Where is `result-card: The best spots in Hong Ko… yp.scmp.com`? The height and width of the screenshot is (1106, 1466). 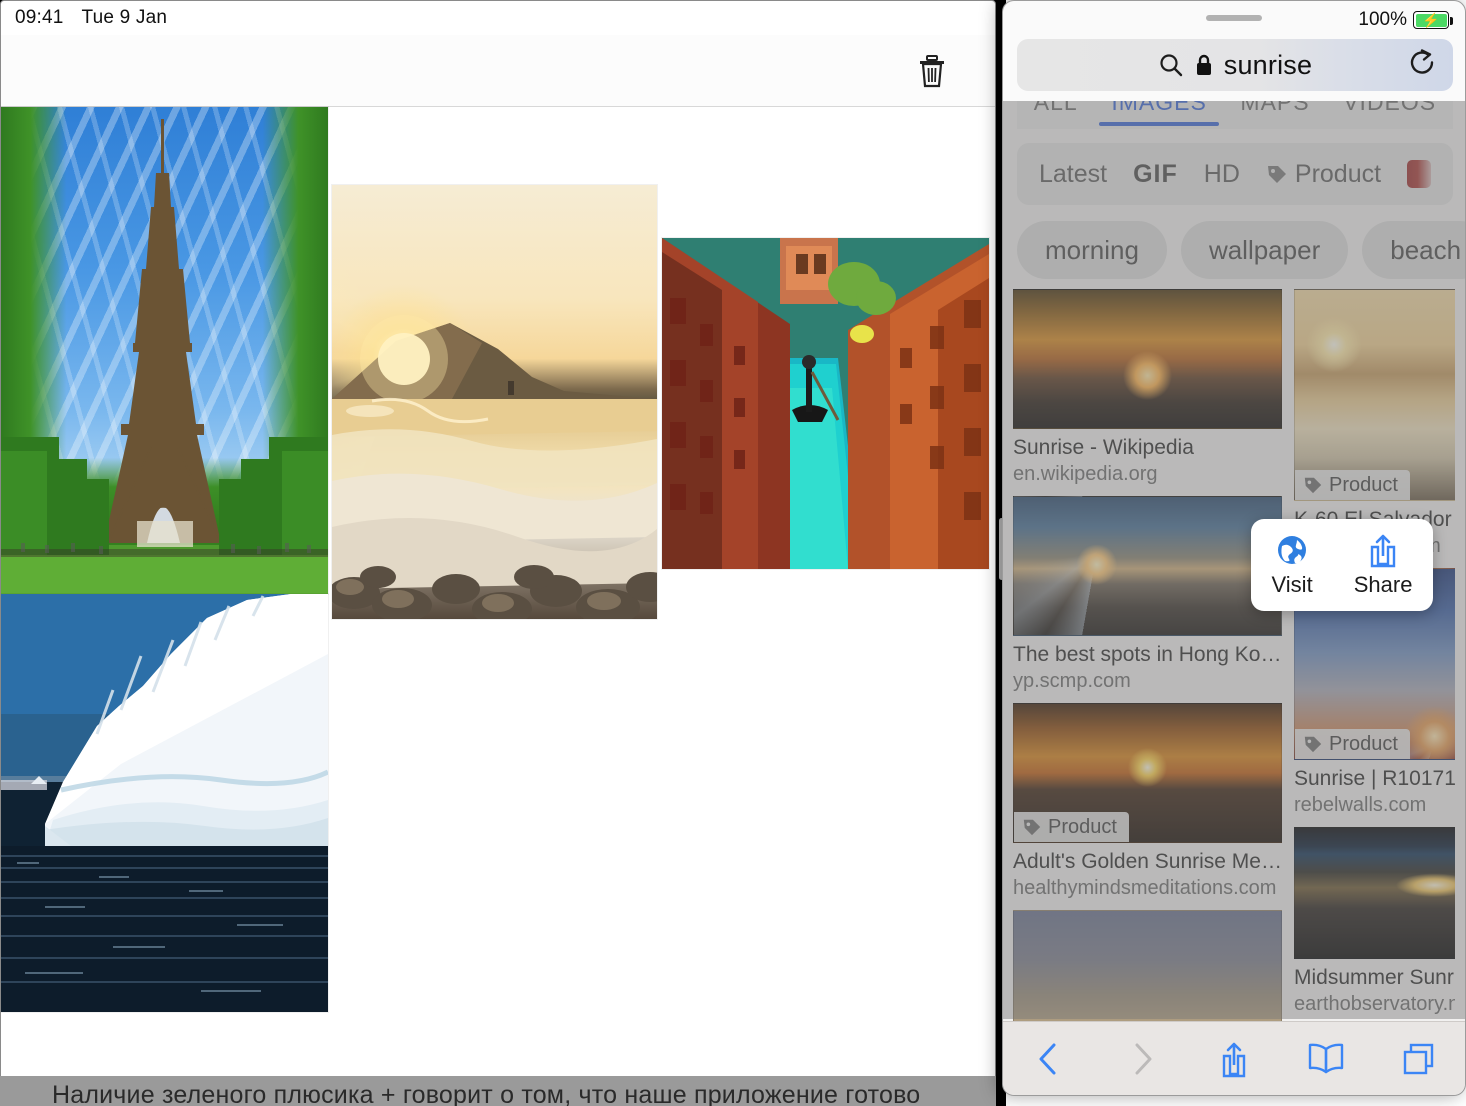
result-card: The best spots in Hong Ko… yp.scmp.com is located at coordinates (1147, 594).